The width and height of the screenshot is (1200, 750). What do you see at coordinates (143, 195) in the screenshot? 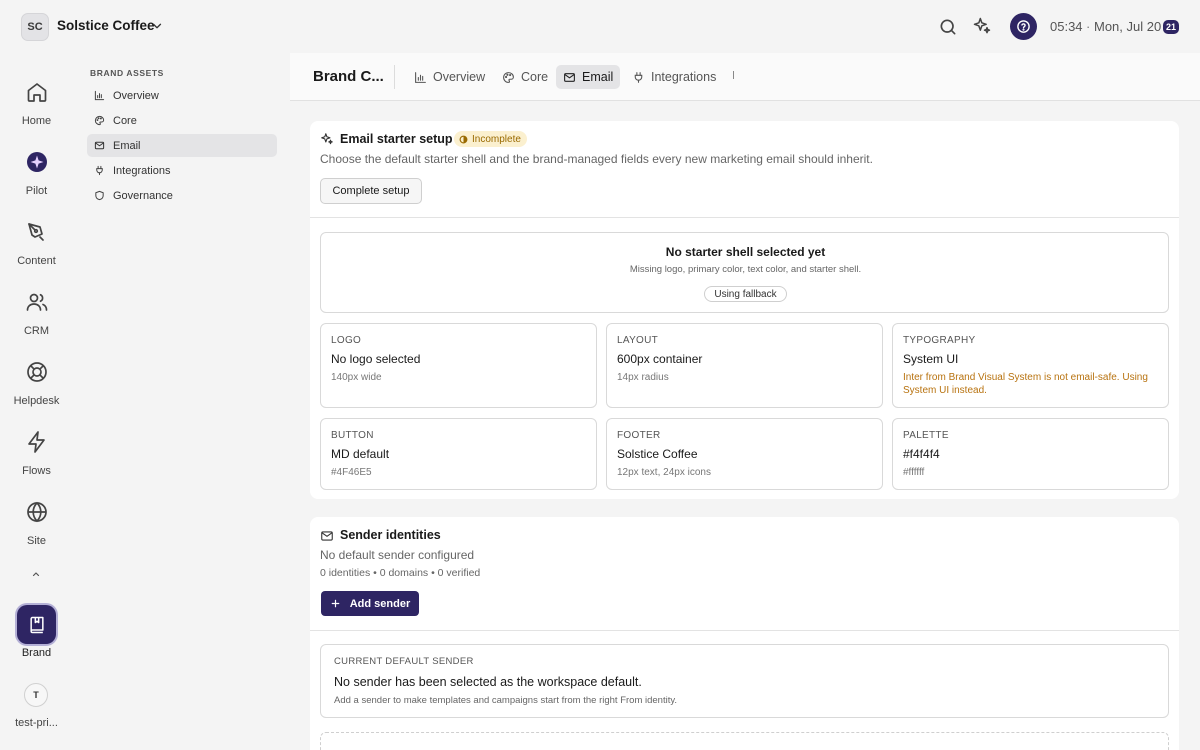
I see `subnav-label-governance: Governance` at bounding box center [143, 195].